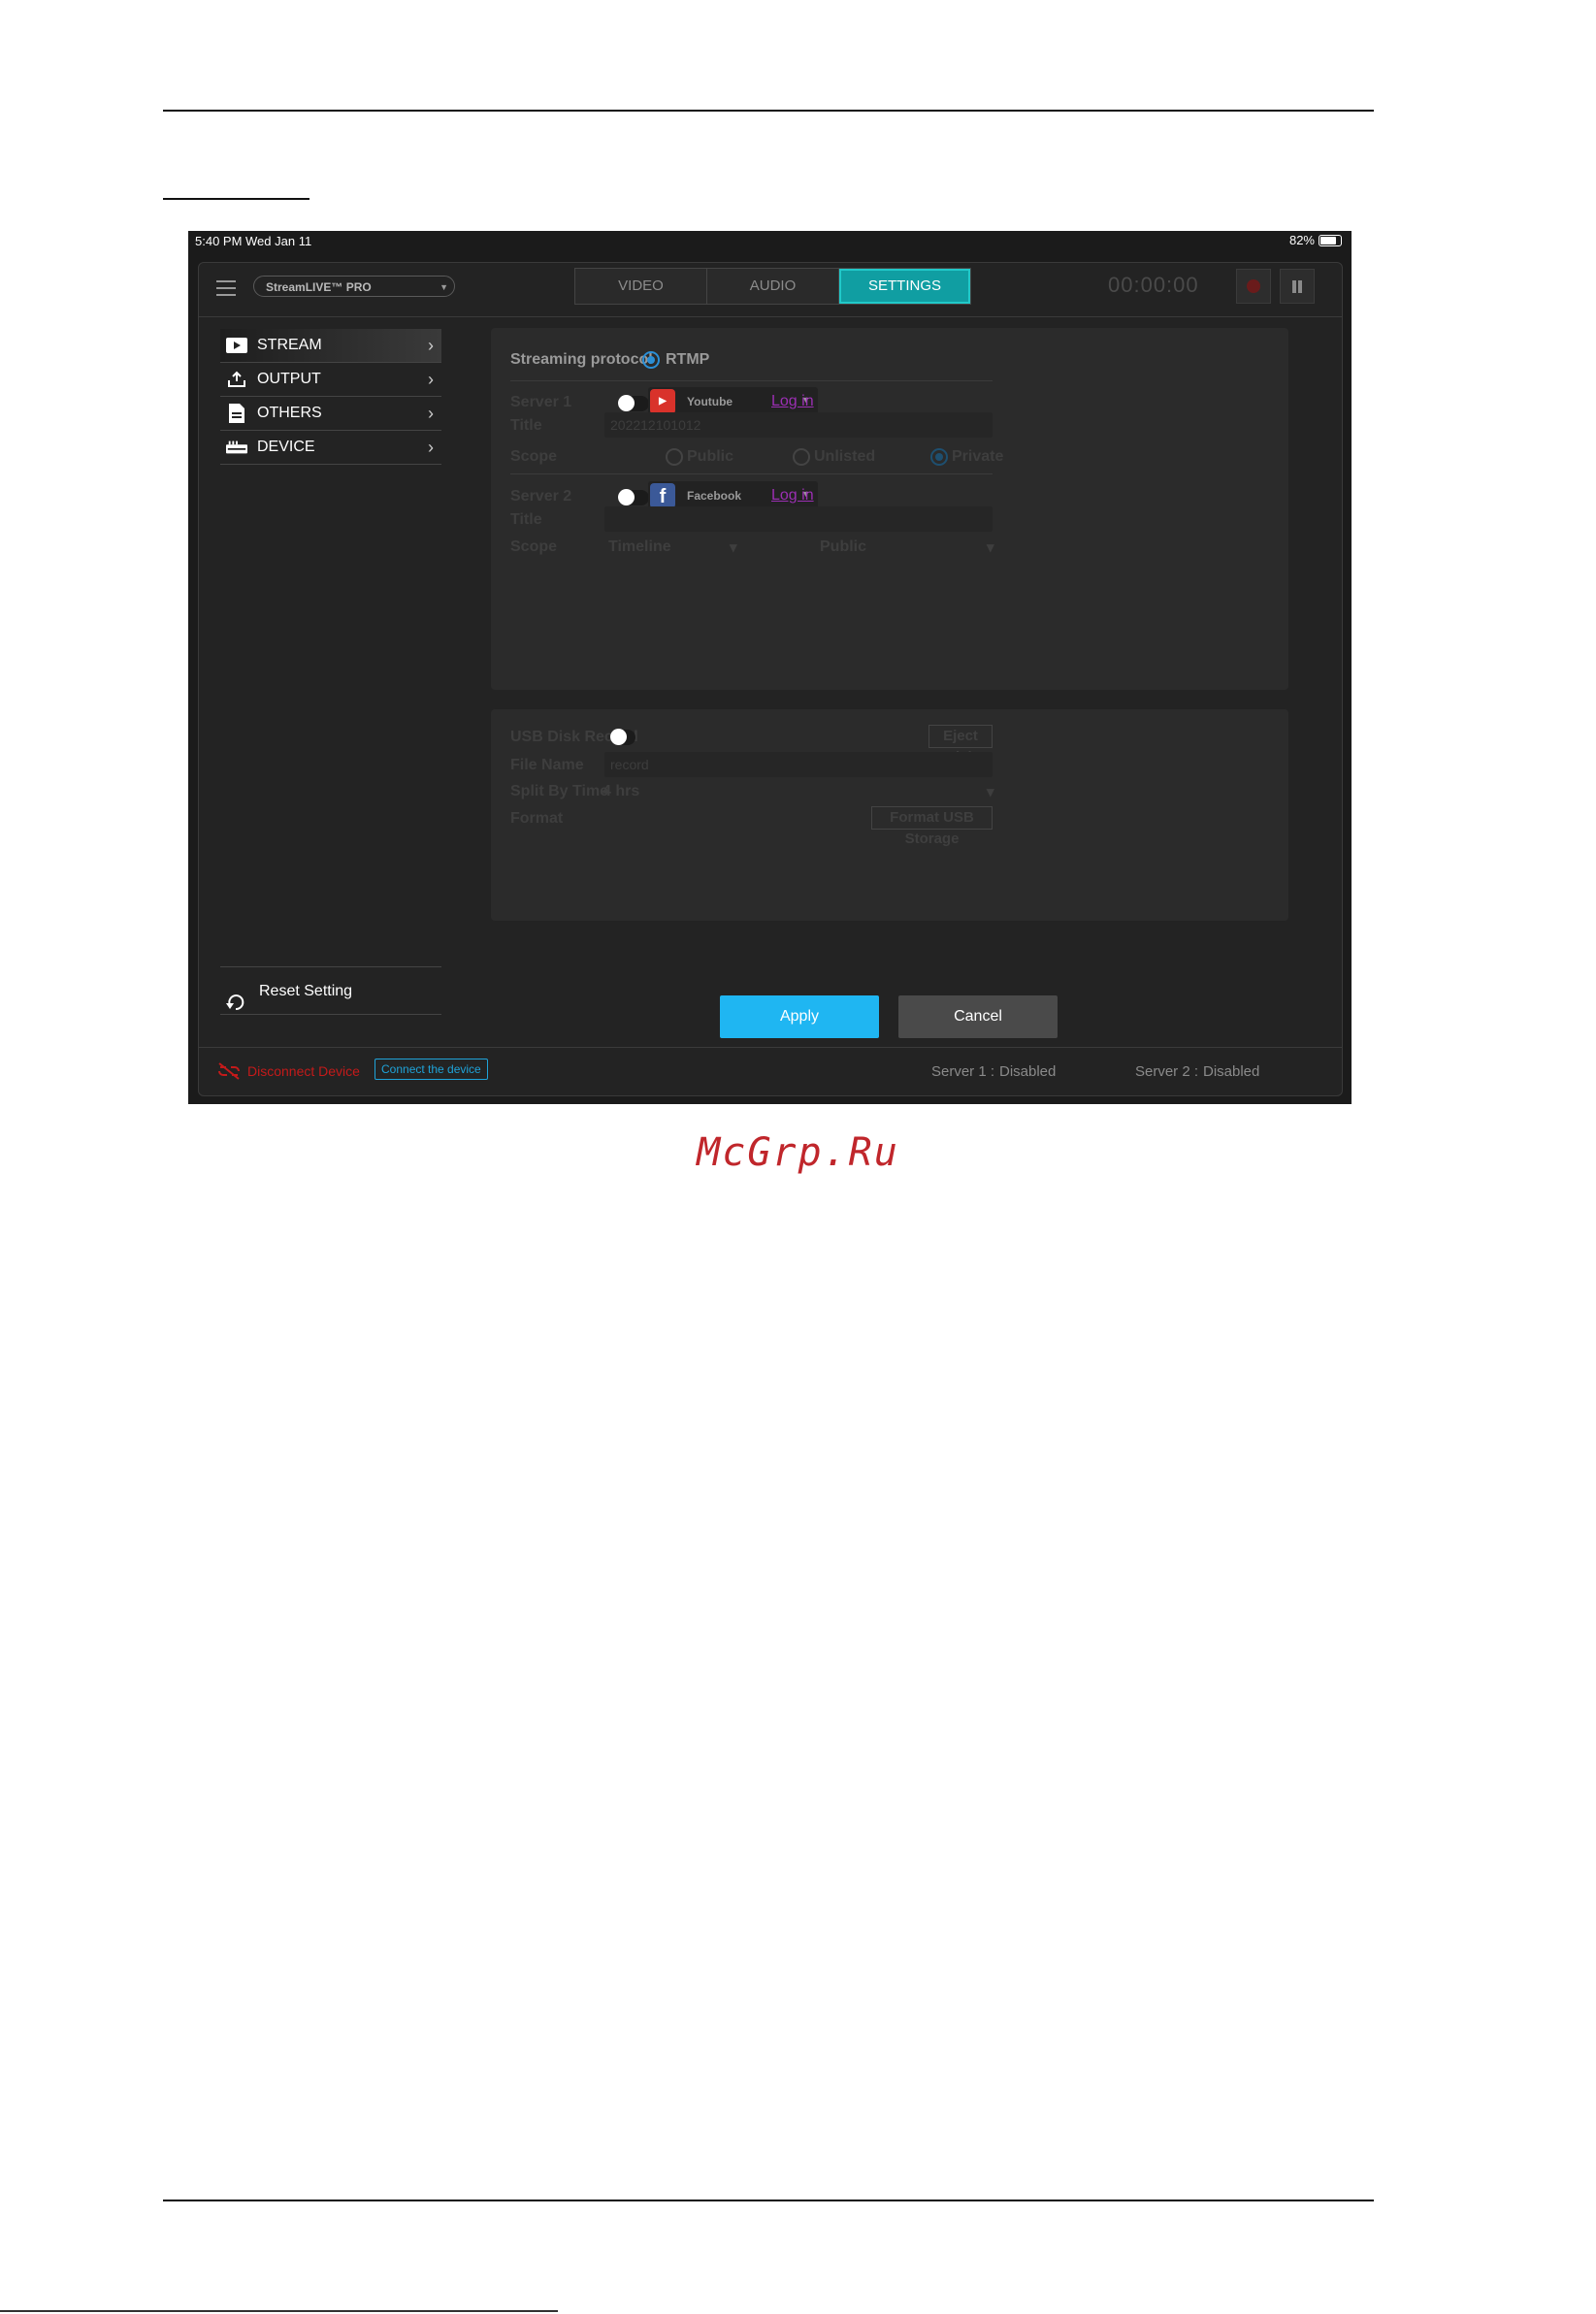 This screenshot has width=1596, height=2314. I want to click on streaming-protocol-label: Streaming protocol, so click(581, 360).